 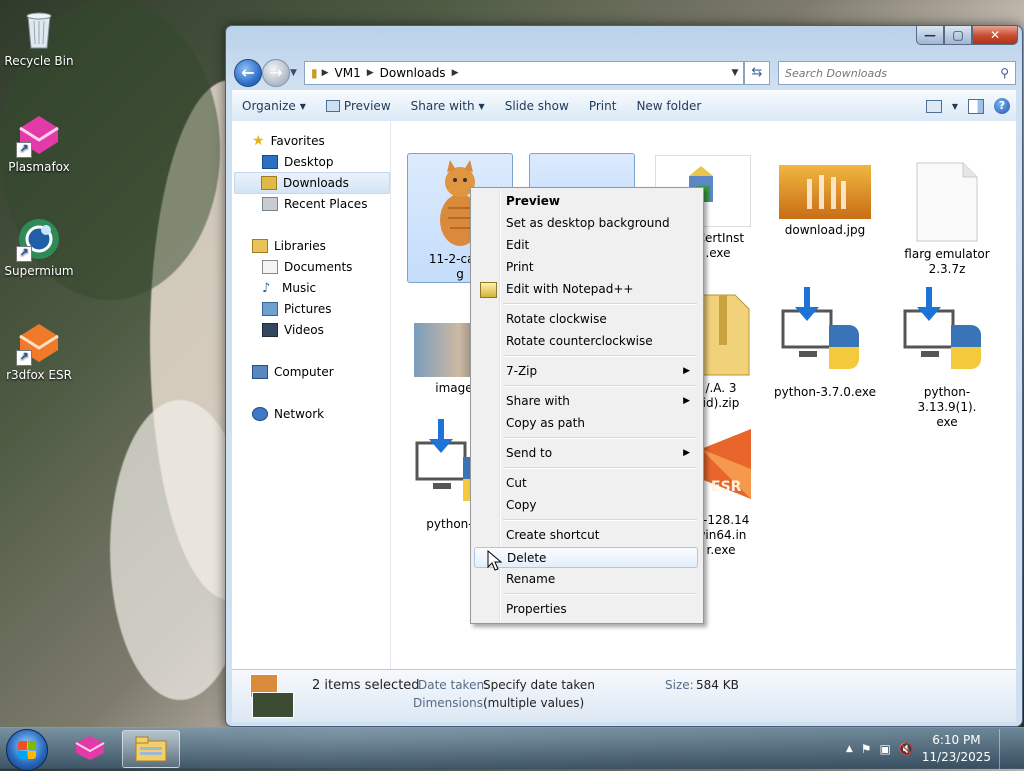 What do you see at coordinates (586, 579) in the screenshot?
I see `menu-item-rename: Rename` at bounding box center [586, 579].